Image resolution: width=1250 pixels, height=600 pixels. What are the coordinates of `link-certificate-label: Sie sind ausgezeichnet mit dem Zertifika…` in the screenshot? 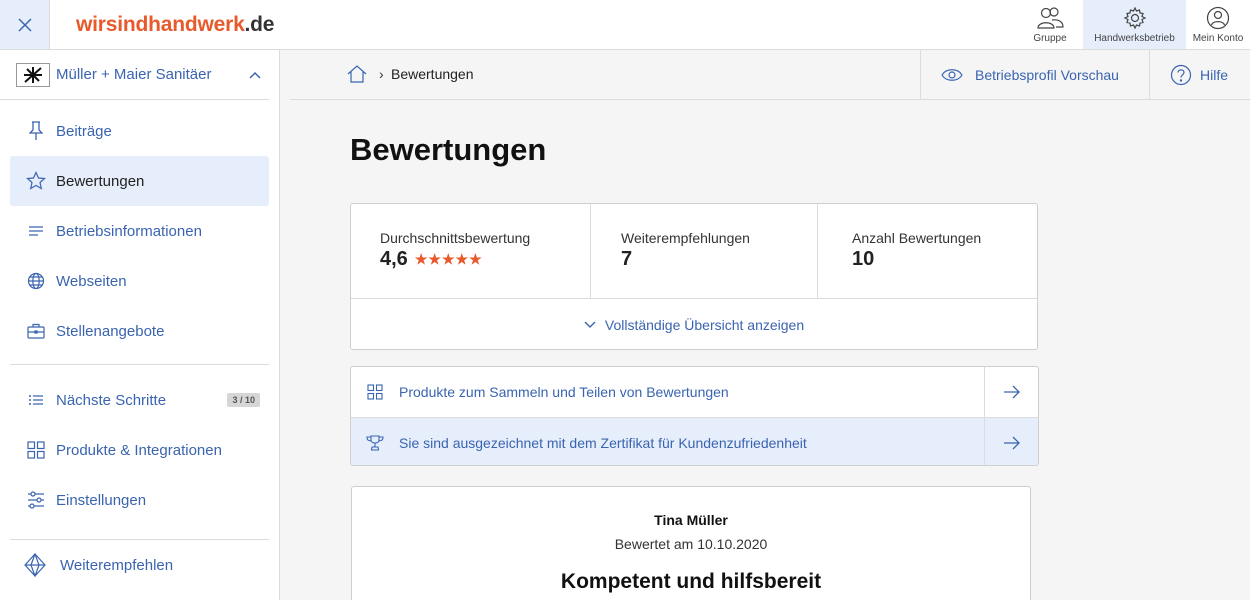 It's located at (603, 442).